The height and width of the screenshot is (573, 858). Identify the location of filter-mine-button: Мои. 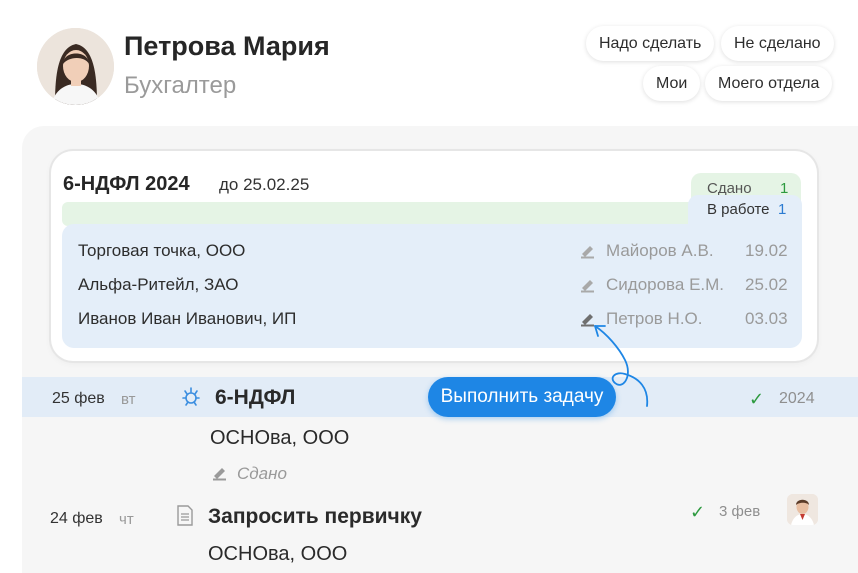
(672, 83).